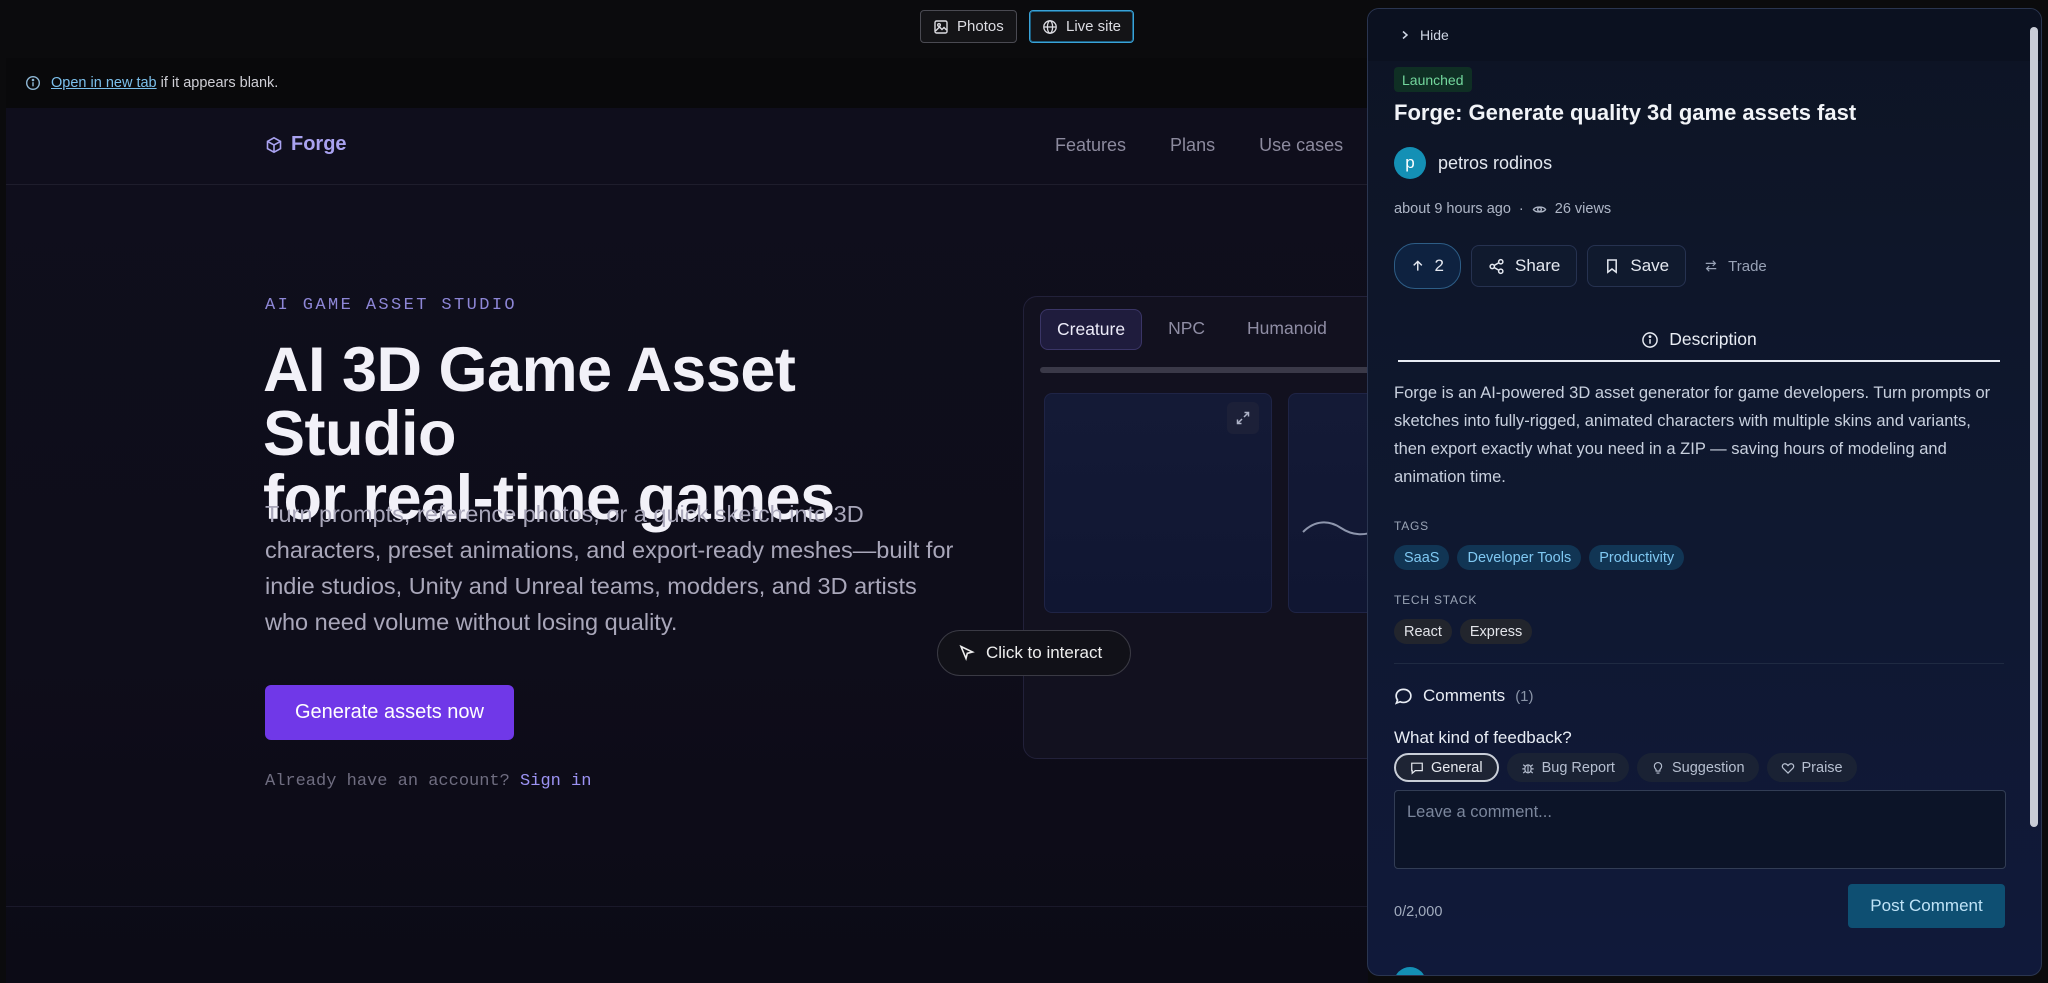 Image resolution: width=2048 pixels, height=983 pixels. I want to click on viewer-tab-humanoid: Humanoid, so click(1287, 329).